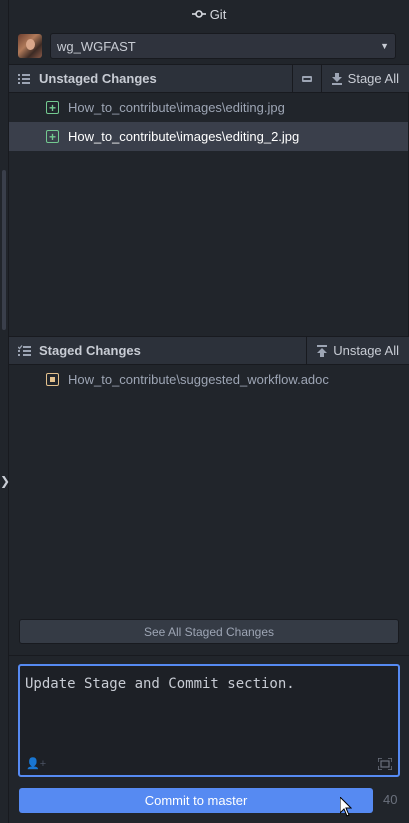 This screenshot has height=823, width=409. I want to click on repo-row: wg_WGFAST ▼, so click(209, 46).